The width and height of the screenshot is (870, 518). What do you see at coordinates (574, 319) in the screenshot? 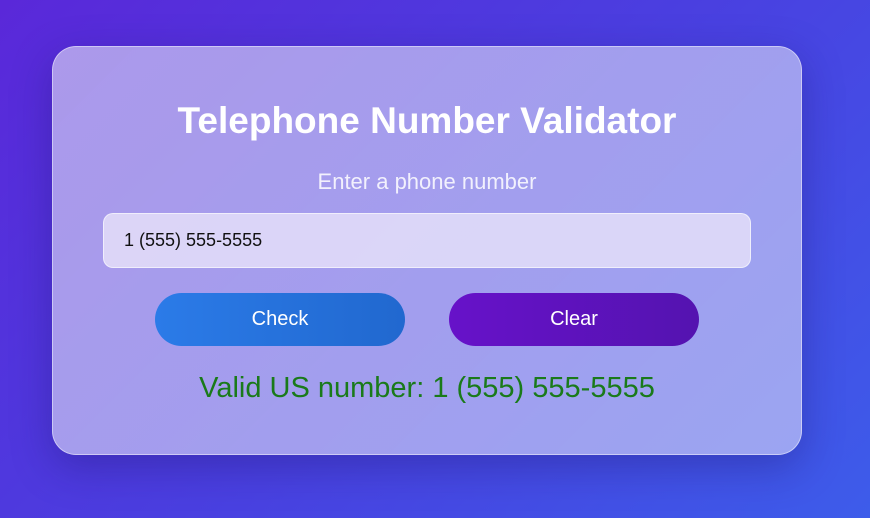
I see `clear-button: Clear` at bounding box center [574, 319].